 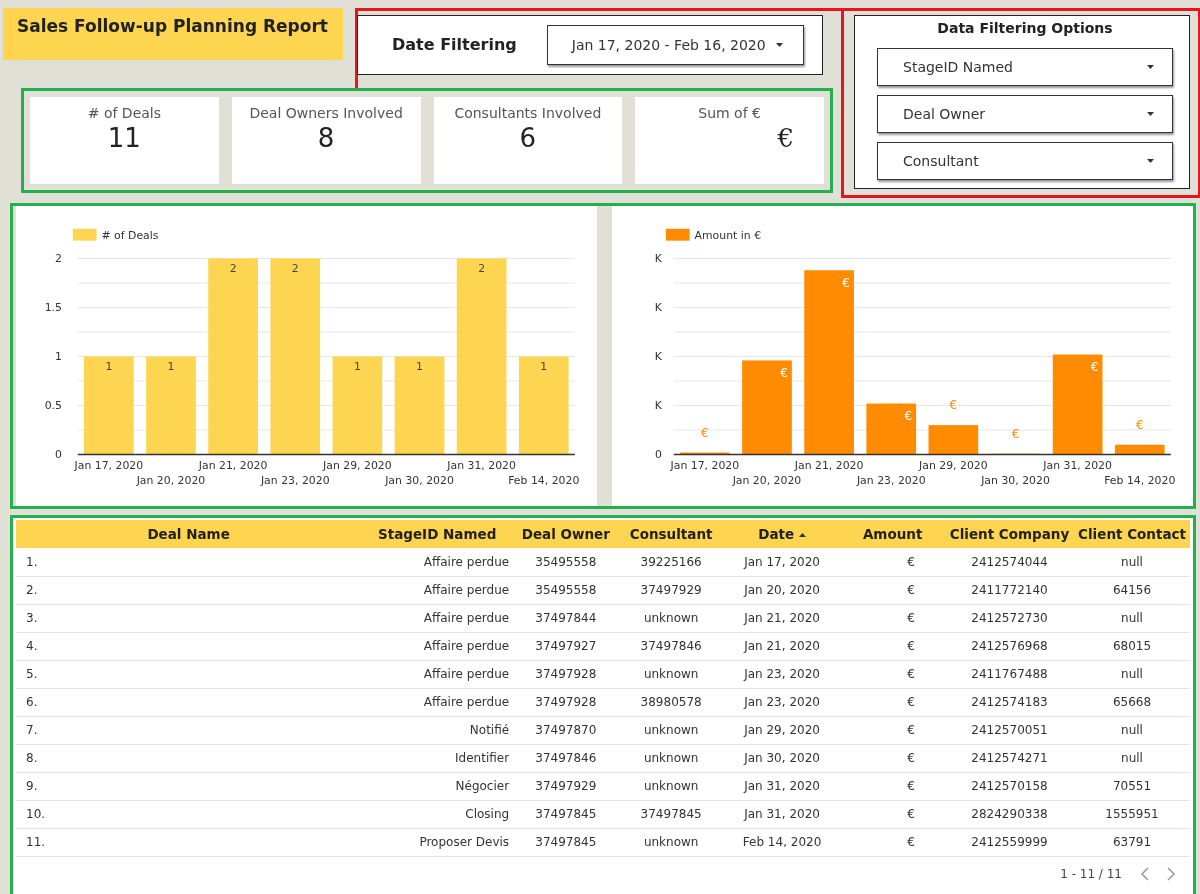 I want to click on legend-swatch, so click(x=677, y=234).